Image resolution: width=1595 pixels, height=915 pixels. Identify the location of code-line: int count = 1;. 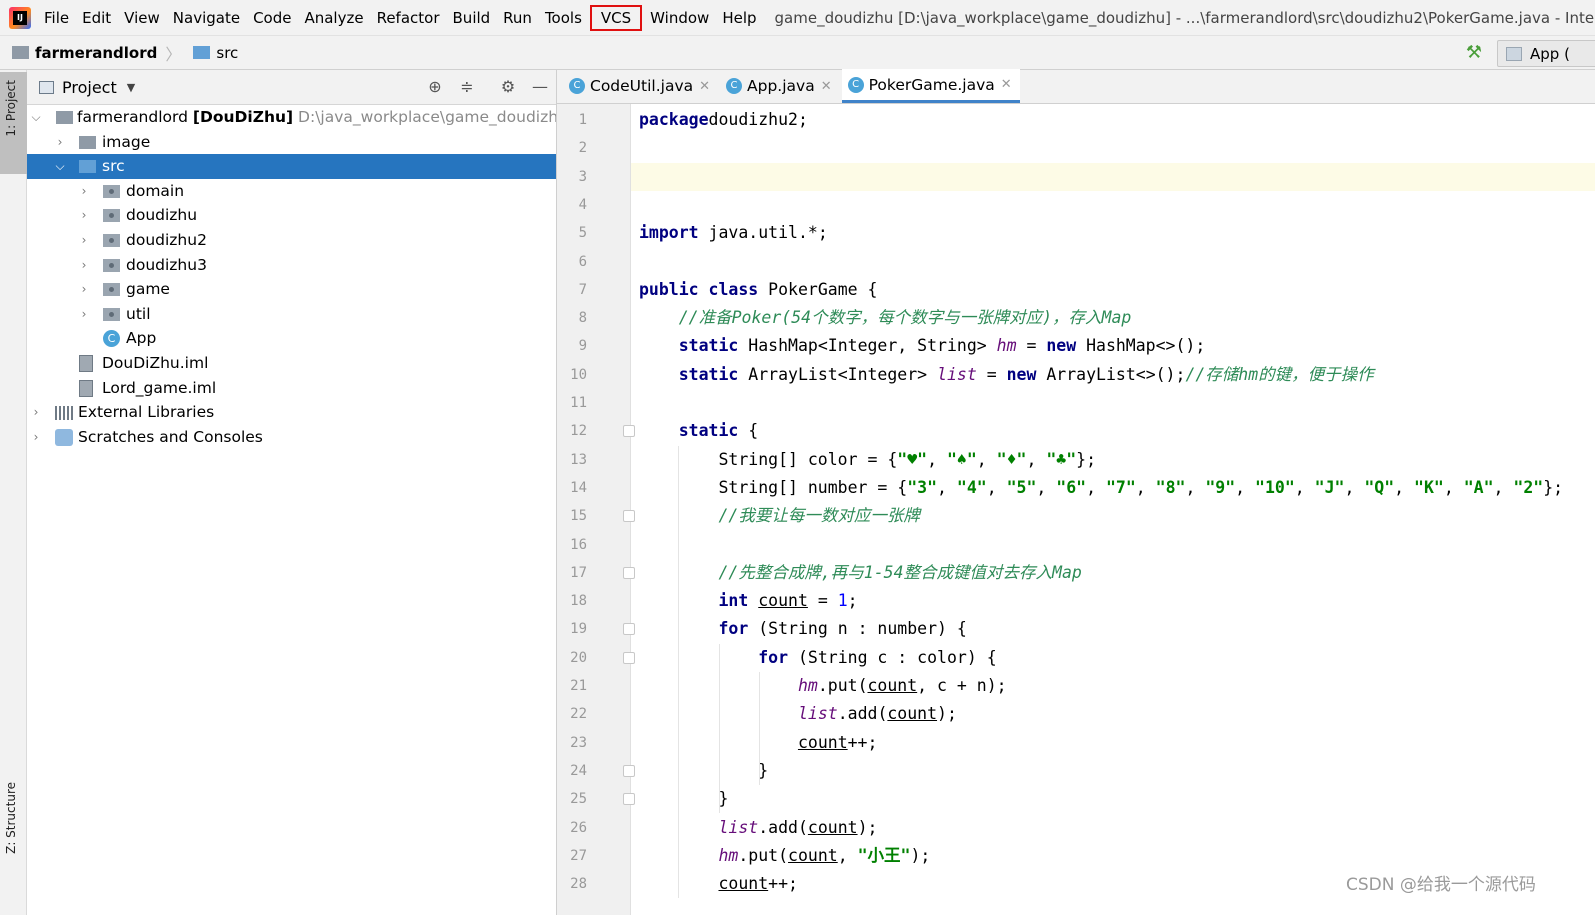
(1113, 601).